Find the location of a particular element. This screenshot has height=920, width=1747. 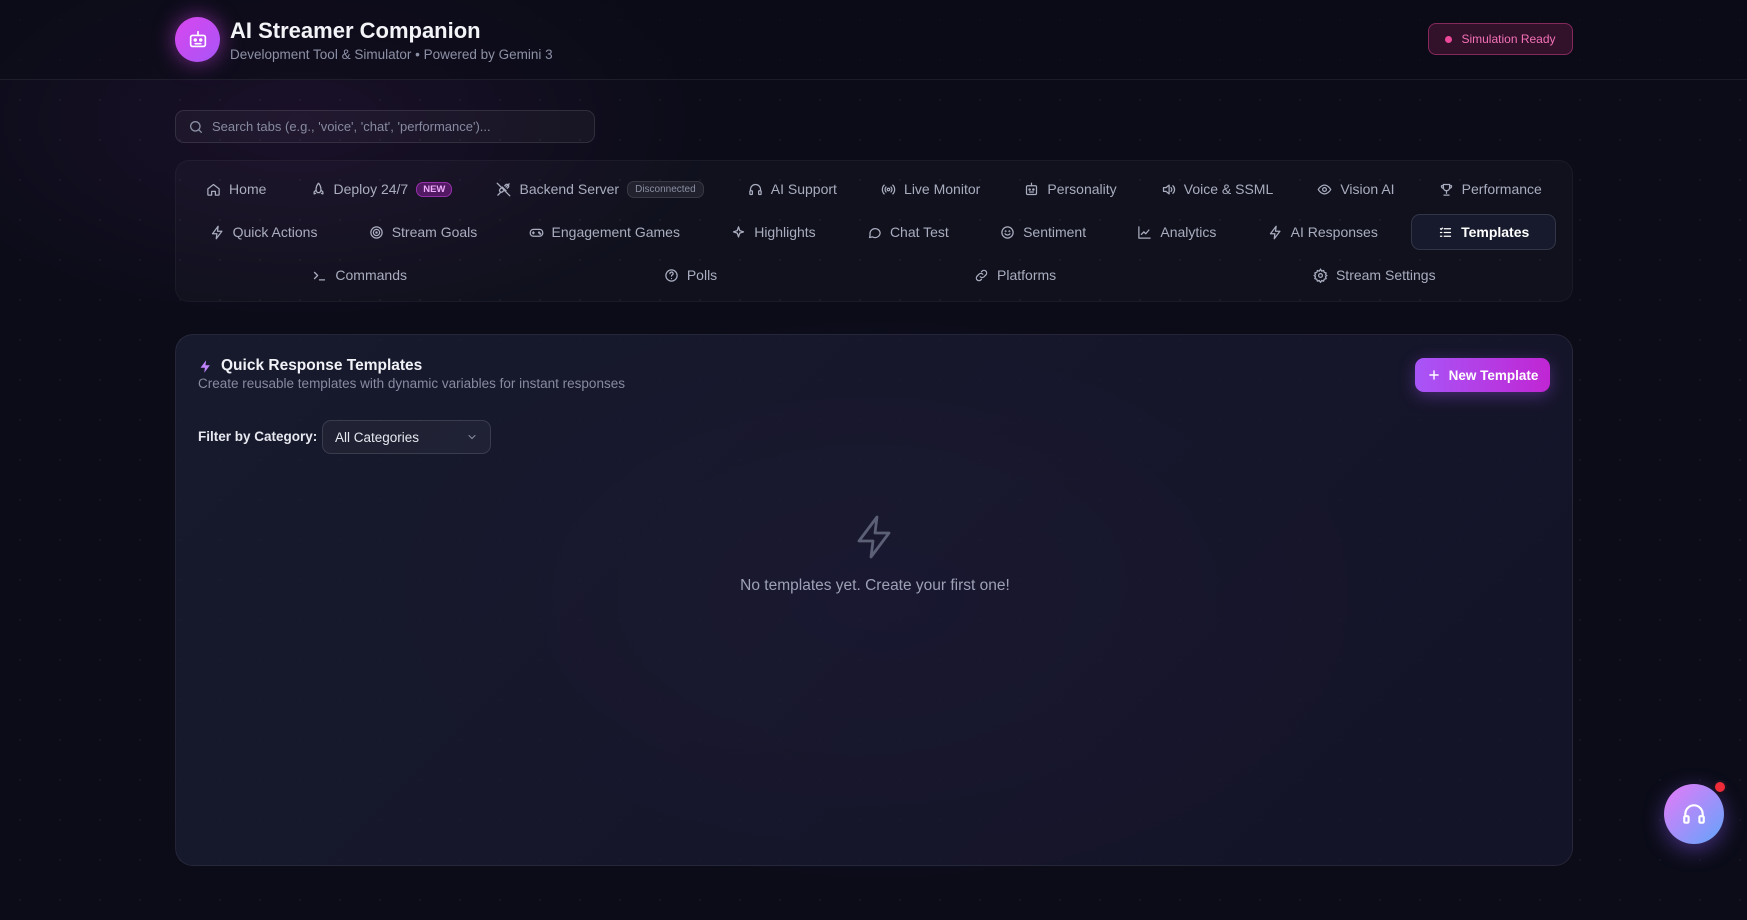

tab-label: Chat Test is located at coordinates (919, 232).